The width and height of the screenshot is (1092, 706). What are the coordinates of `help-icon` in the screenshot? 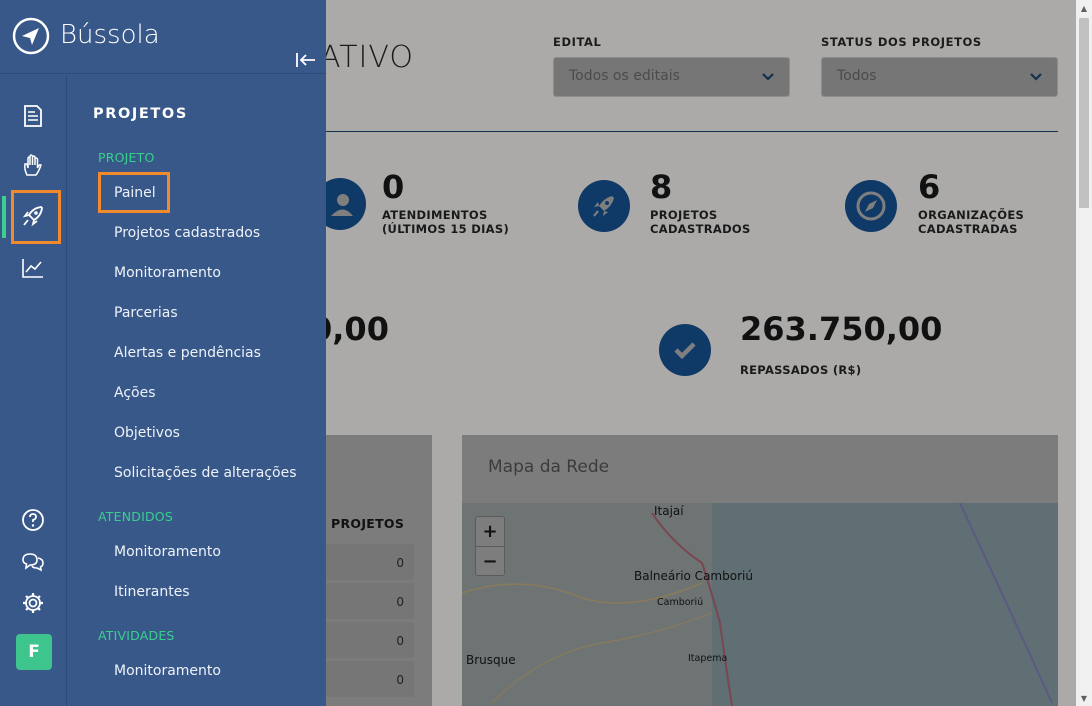 It's located at (33, 520).